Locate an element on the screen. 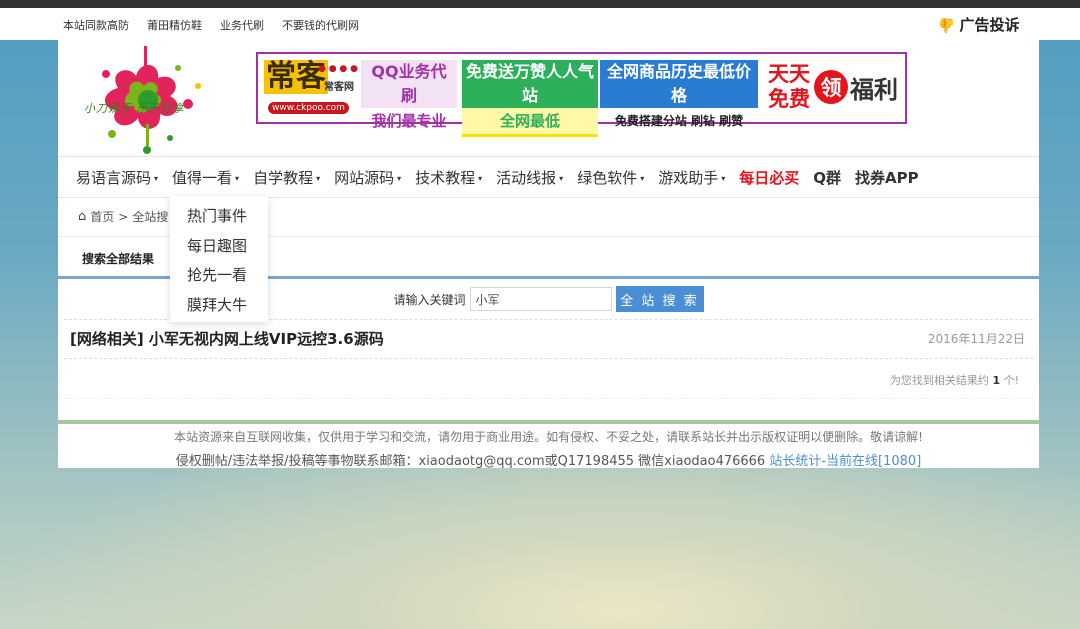 This screenshot has width=1080, height=629. nav-item-coupon-app: 找券APP is located at coordinates (887, 177).